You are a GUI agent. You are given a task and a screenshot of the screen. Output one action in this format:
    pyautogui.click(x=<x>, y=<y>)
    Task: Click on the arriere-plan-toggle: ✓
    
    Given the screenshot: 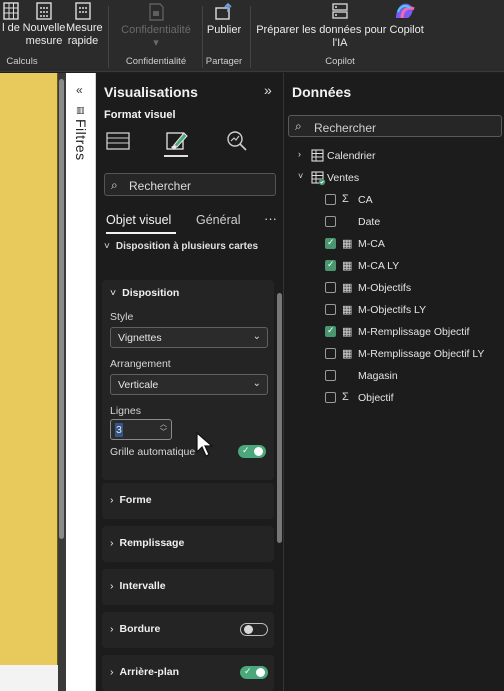 What is the action you would take?
    pyautogui.click(x=254, y=672)
    